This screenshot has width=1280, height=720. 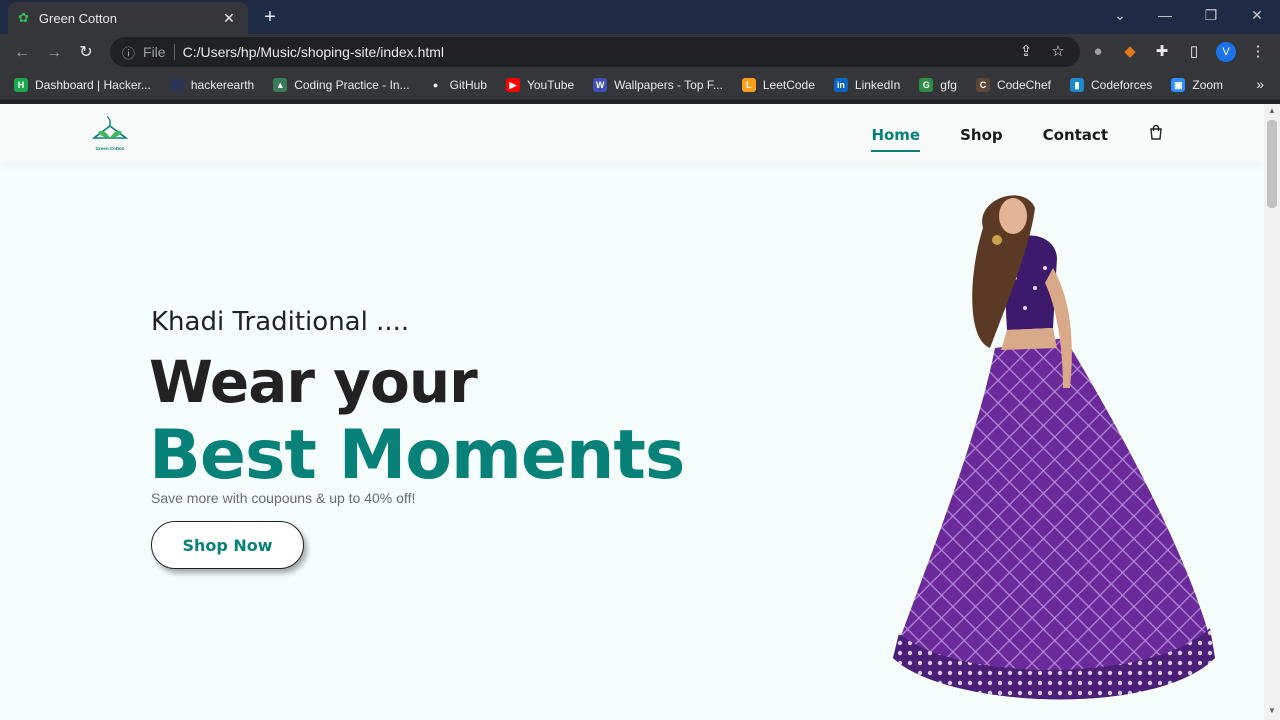 I want to click on site-header: Green Cotton Home Shop Contact, so click(x=632, y=133).